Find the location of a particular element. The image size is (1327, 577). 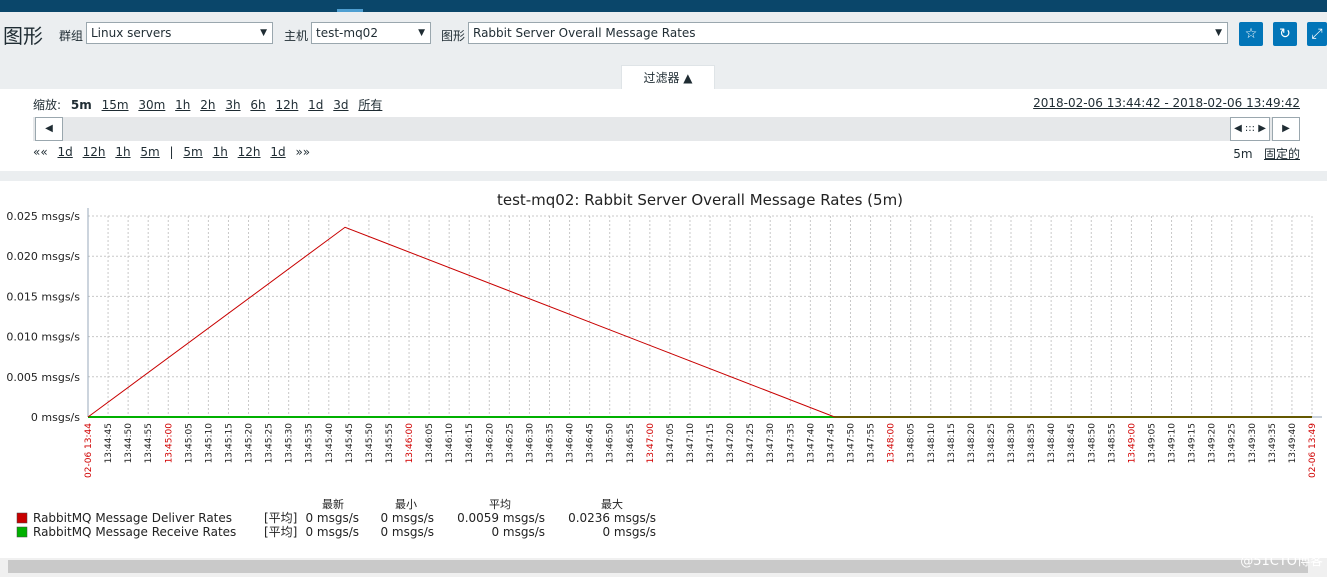

y-tick-label: 0 msgs/s is located at coordinates (55, 417).